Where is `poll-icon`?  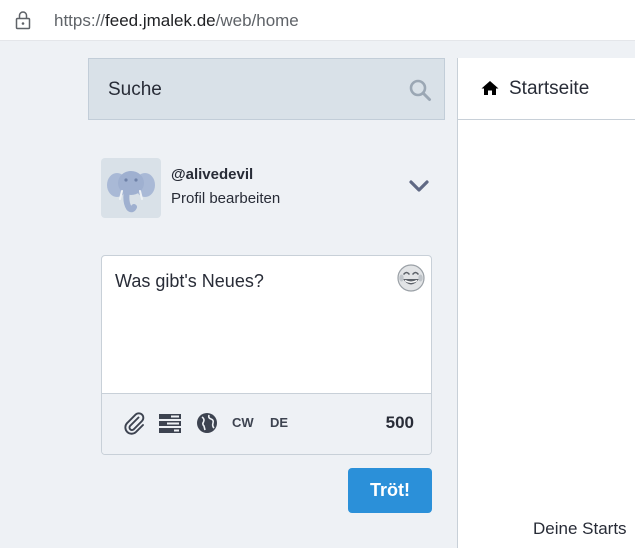
poll-icon is located at coordinates (170, 423).